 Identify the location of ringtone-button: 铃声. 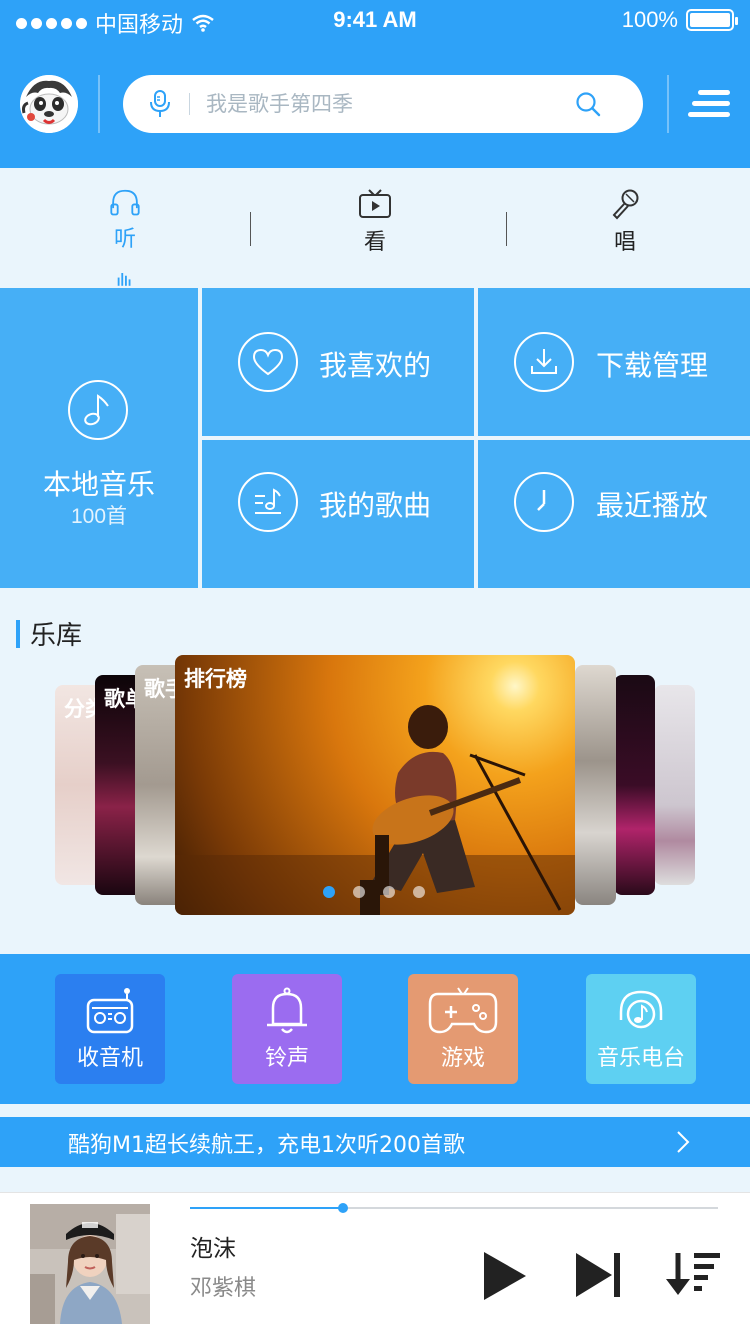
(287, 1029).